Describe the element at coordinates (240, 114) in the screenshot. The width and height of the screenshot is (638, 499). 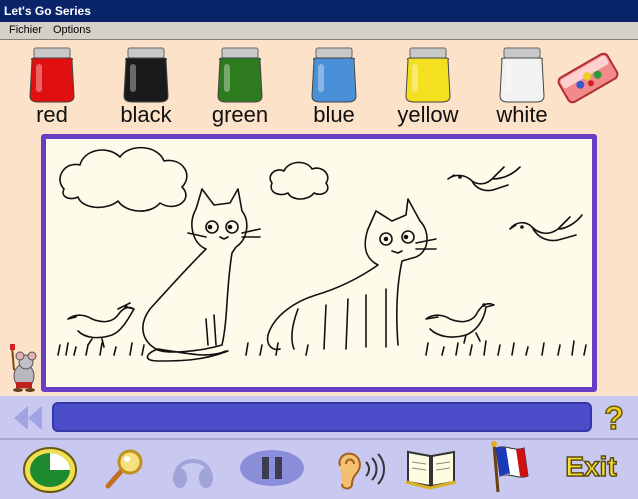
I see `paint-label-green: green` at that location.